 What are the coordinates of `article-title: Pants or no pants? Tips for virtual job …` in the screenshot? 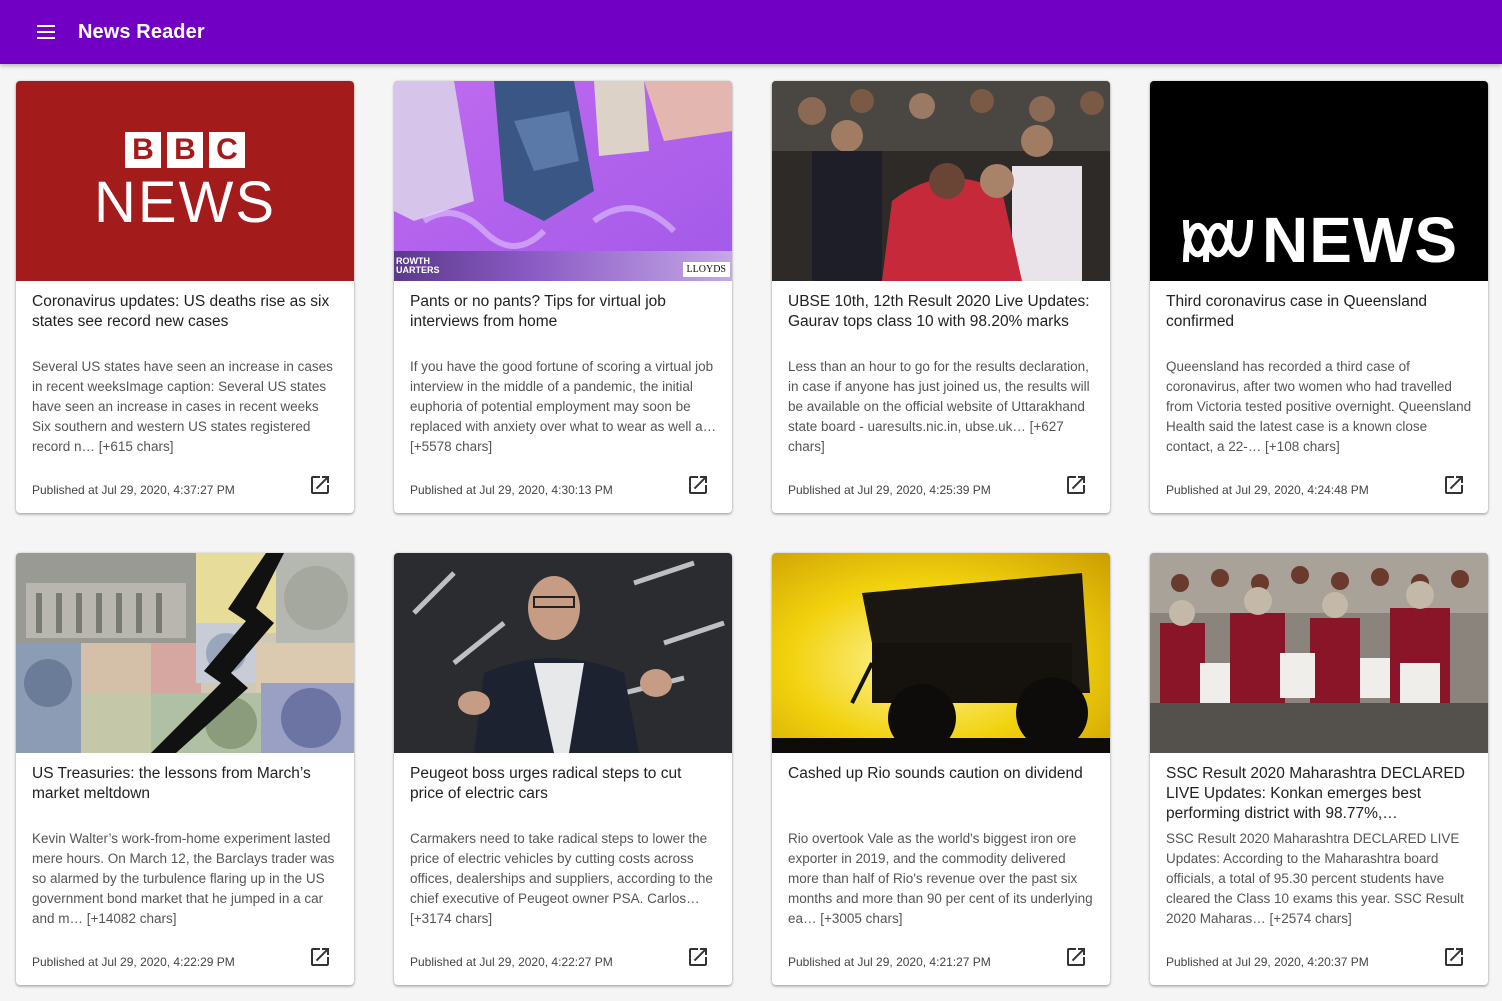 It's located at (564, 322).